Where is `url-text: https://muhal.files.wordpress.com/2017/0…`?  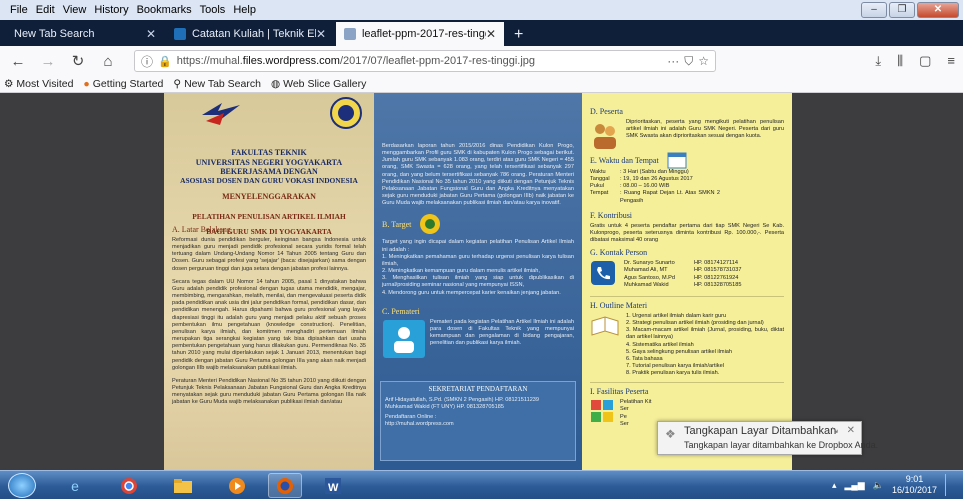 url-text: https://muhal.files.wordpress.com/2017/0… is located at coordinates (420, 61).